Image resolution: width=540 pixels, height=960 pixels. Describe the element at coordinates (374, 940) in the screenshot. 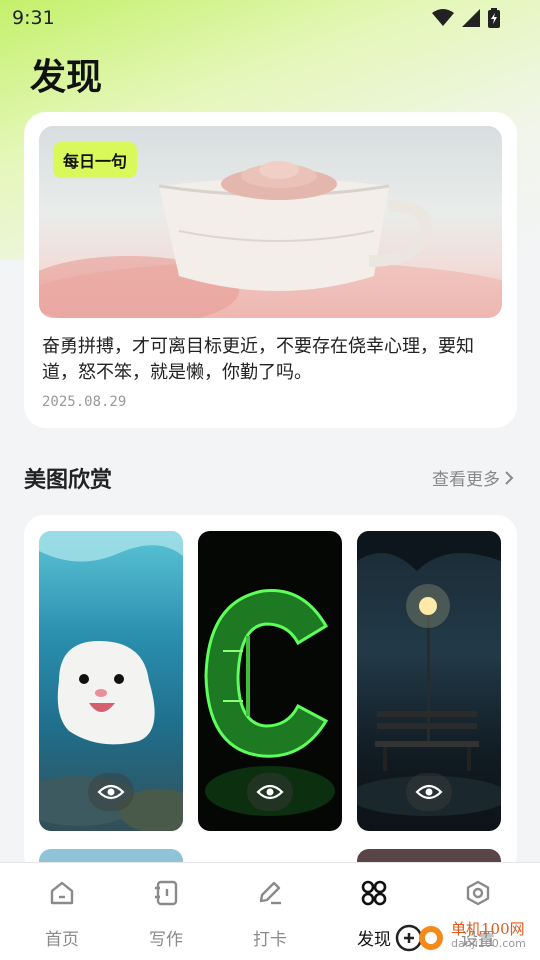

I see `tab-label: 发现` at that location.